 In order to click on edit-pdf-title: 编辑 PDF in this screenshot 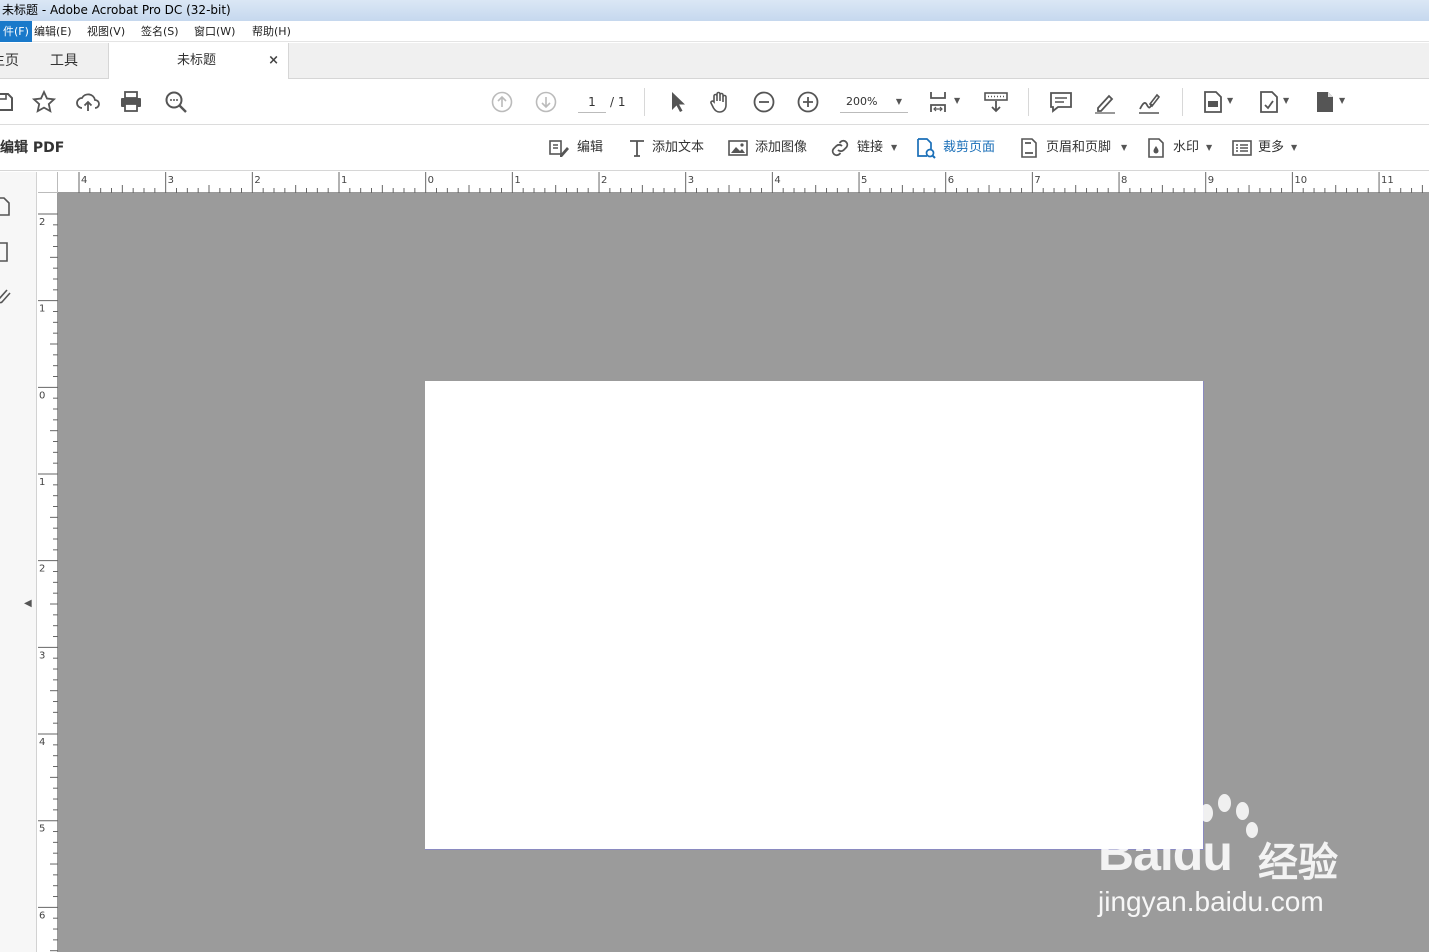, I will do `click(32, 148)`.